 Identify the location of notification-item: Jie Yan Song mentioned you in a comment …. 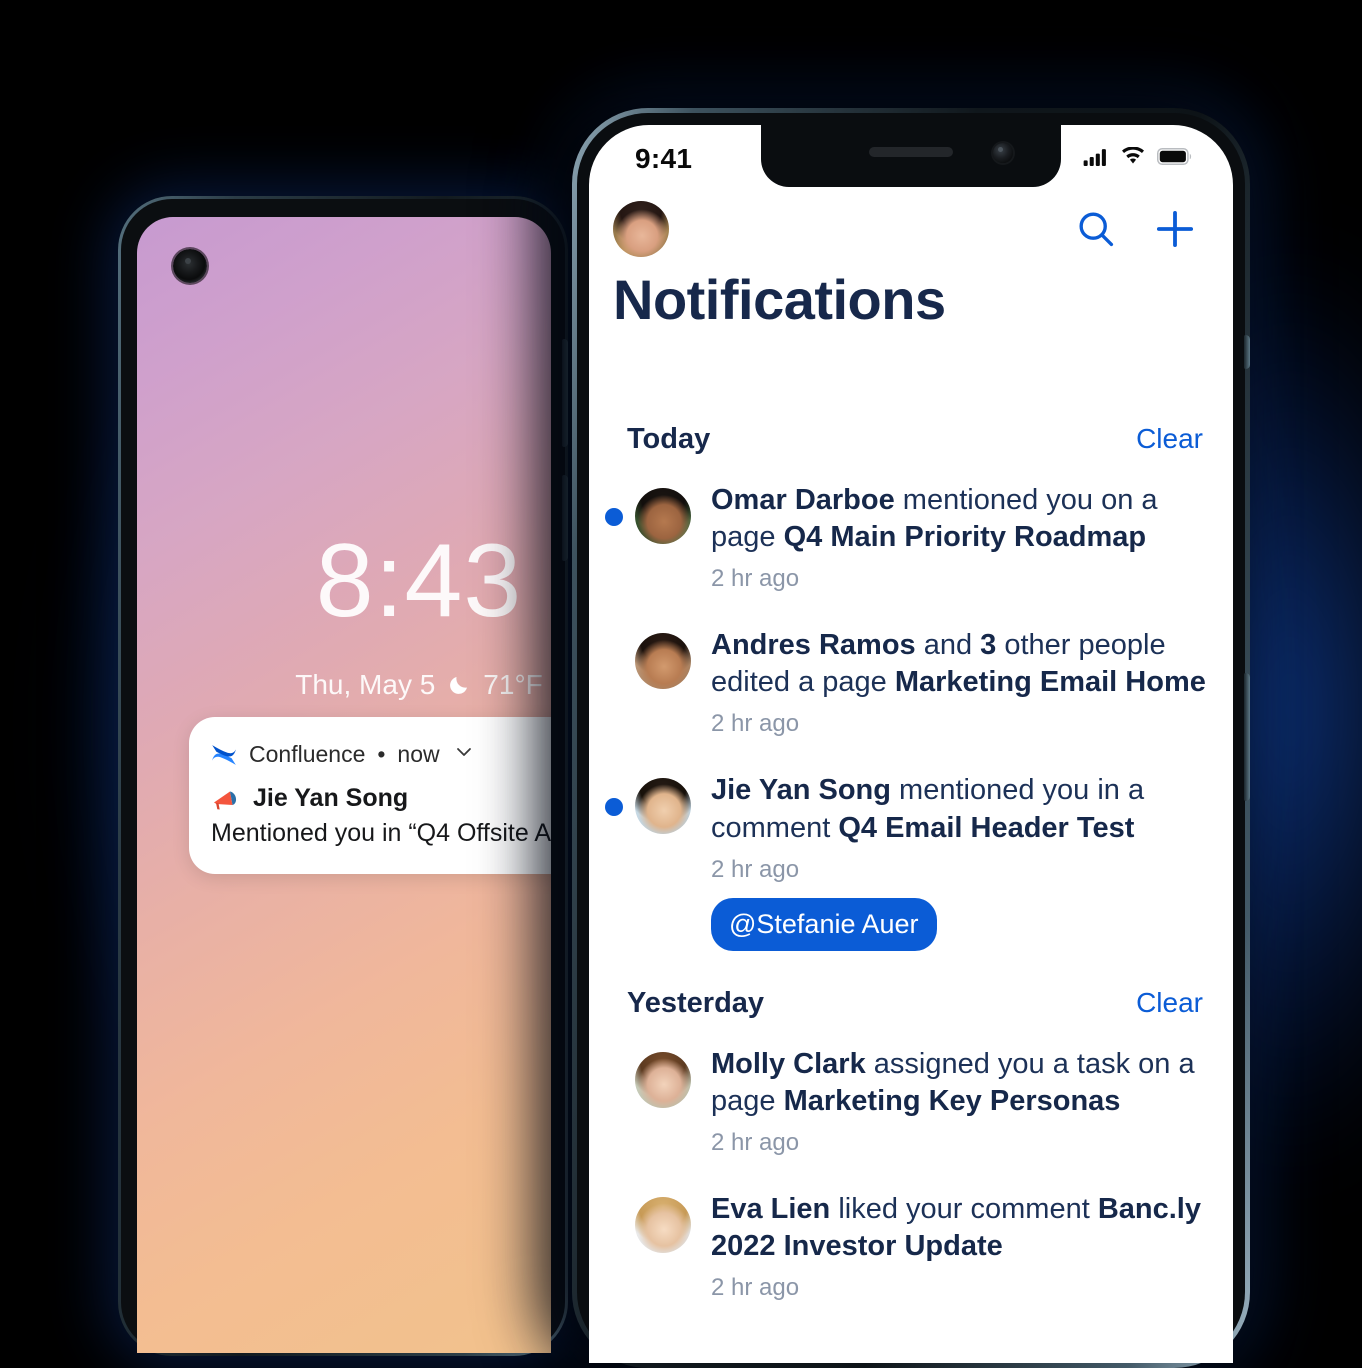
(907, 862).